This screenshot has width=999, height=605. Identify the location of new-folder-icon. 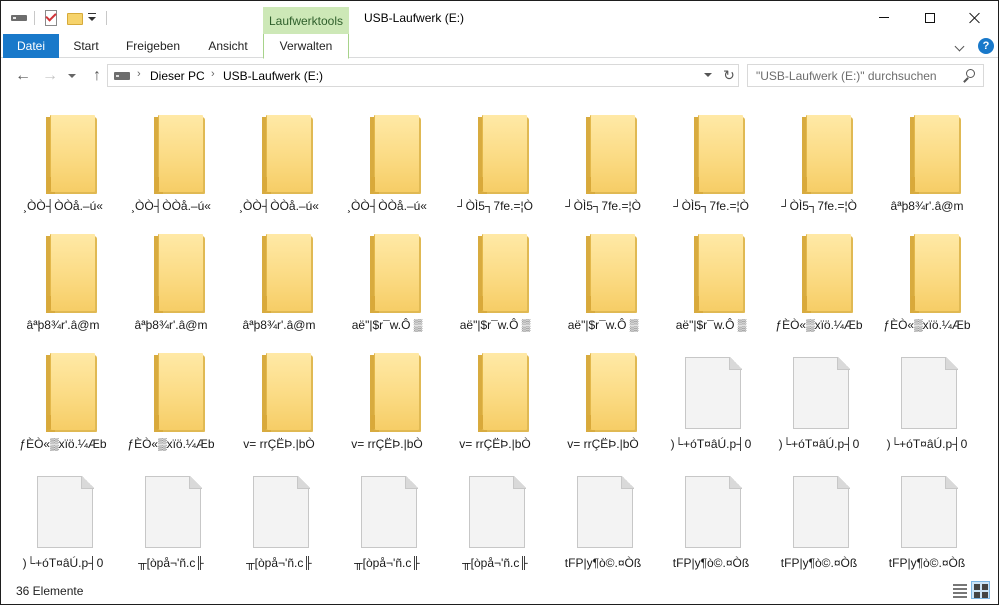
(75, 18).